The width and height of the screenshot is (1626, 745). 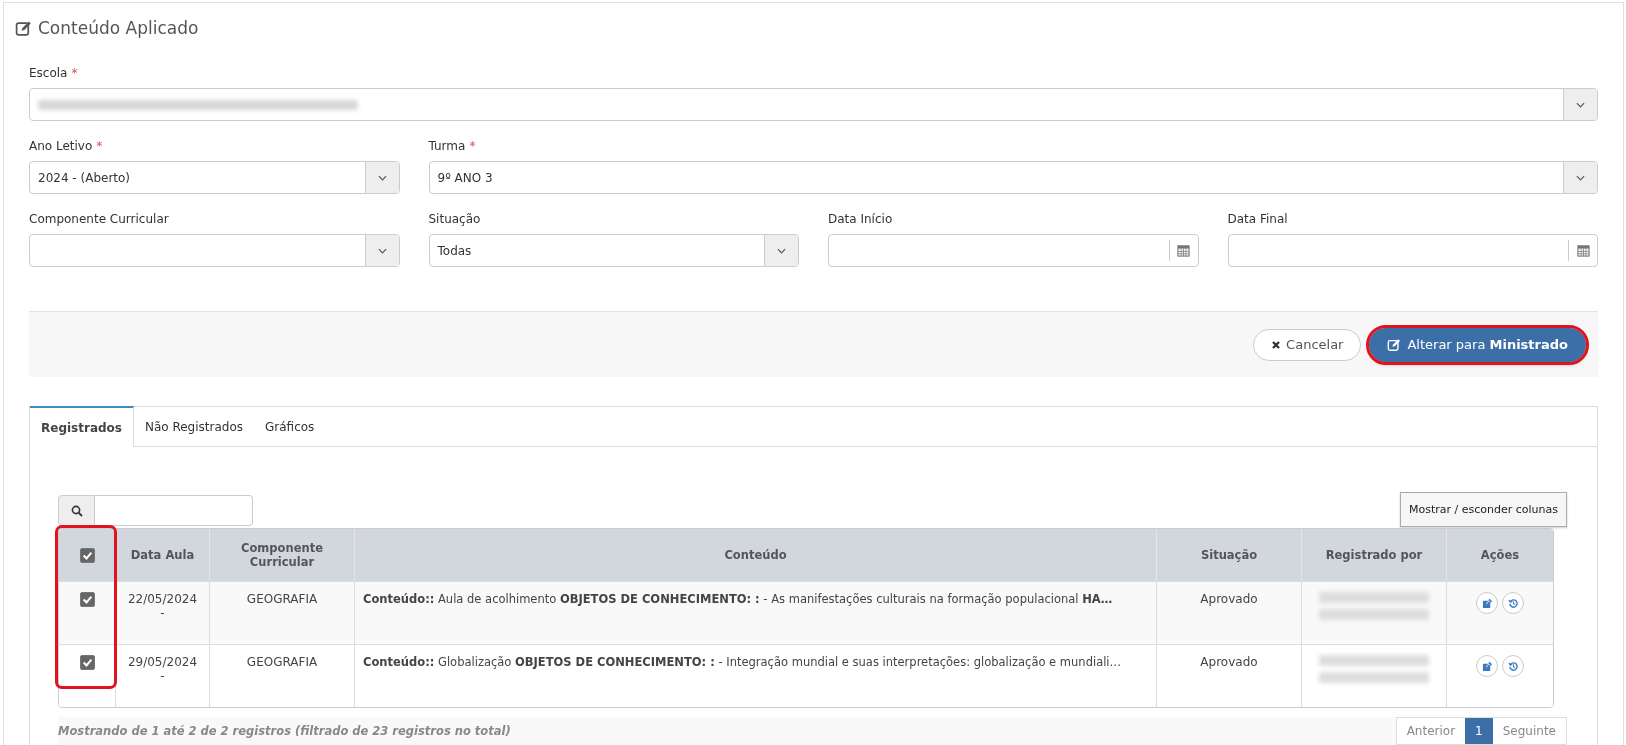 What do you see at coordinates (1477, 344) in the screenshot?
I see `change-status-button: Alterar para Ministrado` at bounding box center [1477, 344].